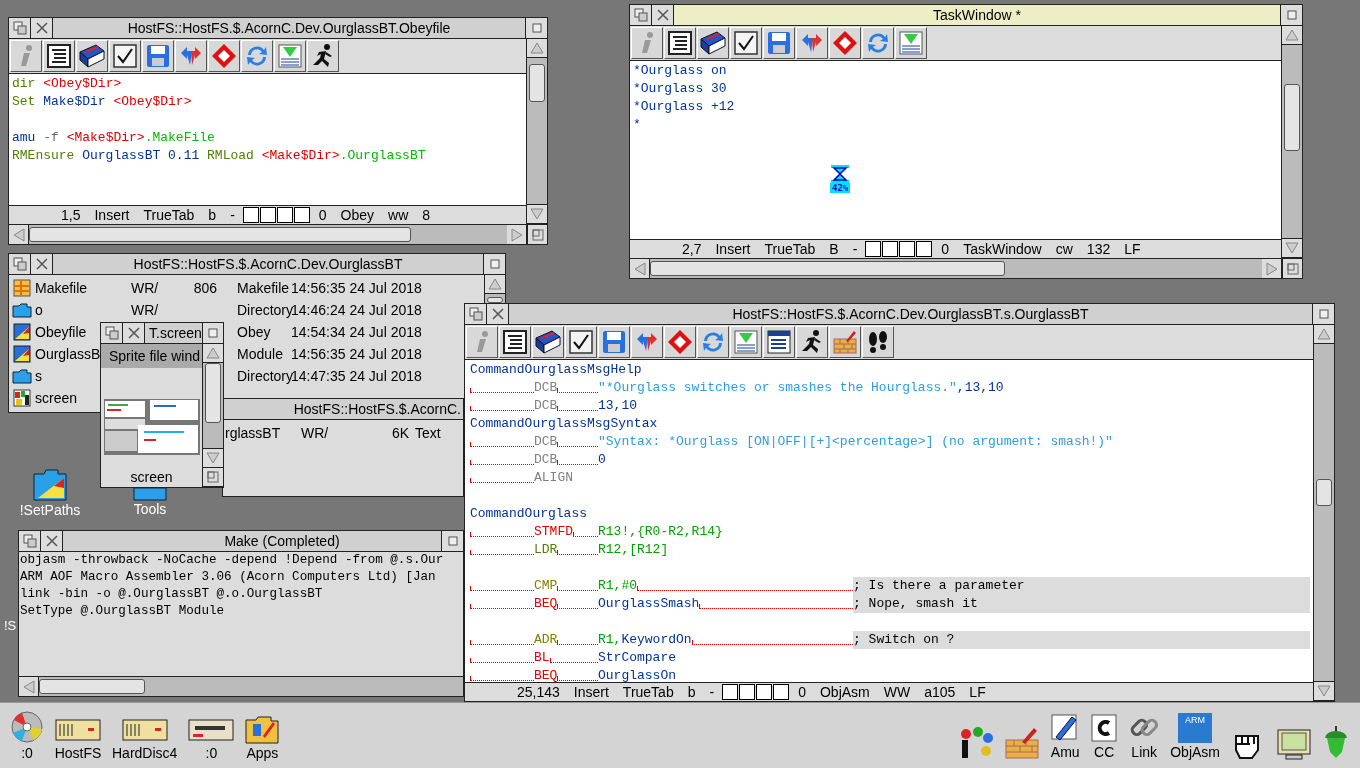  What do you see at coordinates (78, 737) in the screenshot?
I see `icon-bar-item: HostFS` at bounding box center [78, 737].